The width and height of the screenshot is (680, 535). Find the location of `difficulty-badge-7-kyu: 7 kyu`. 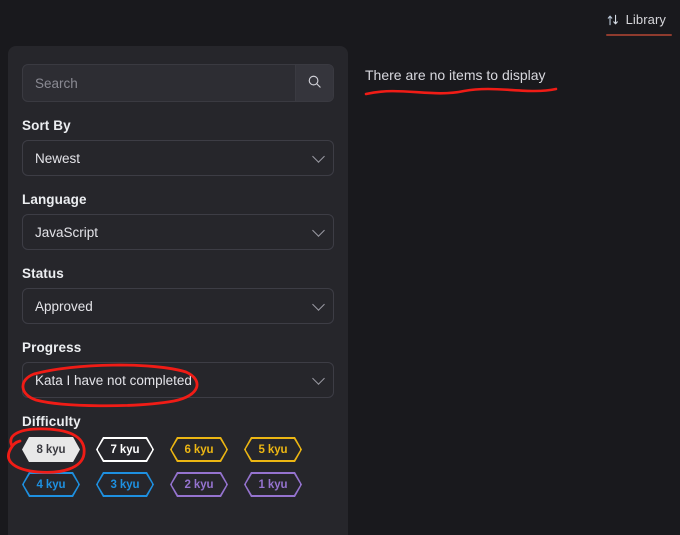

difficulty-badge-7-kyu: 7 kyu is located at coordinates (125, 449).